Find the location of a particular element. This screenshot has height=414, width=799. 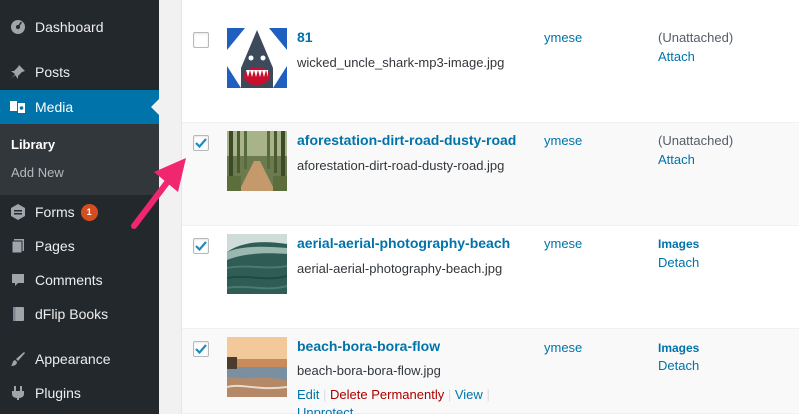

notification-badge: 1 is located at coordinates (89, 212).